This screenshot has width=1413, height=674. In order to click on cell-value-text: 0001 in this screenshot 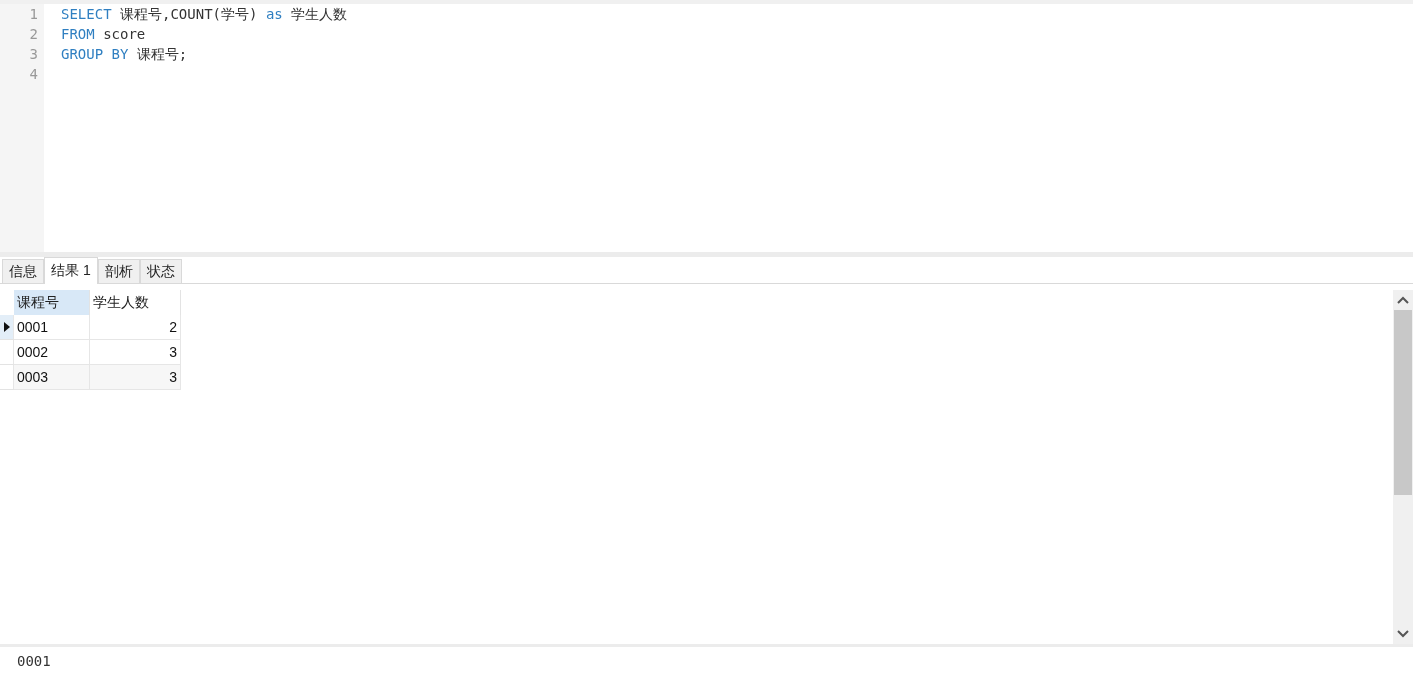, I will do `click(34, 660)`.